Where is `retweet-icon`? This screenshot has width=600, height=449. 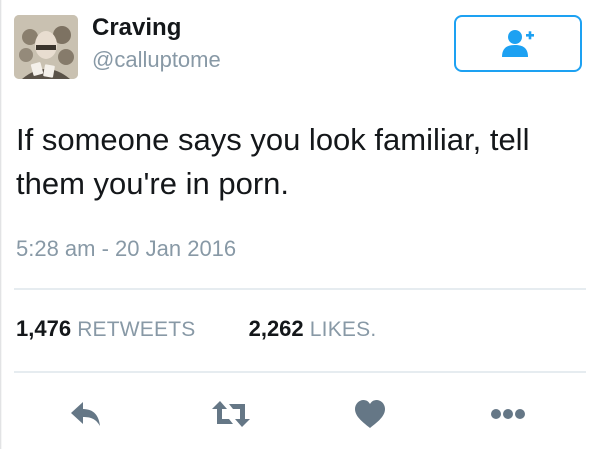
retweet-icon is located at coordinates (231, 414).